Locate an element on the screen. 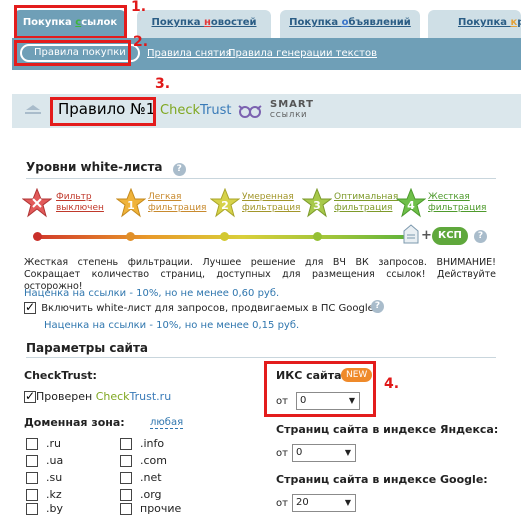 Image resolution: width=521 pixels, height=518 pixels. checktrust-logo: CheckTrust is located at coordinates (195, 110).